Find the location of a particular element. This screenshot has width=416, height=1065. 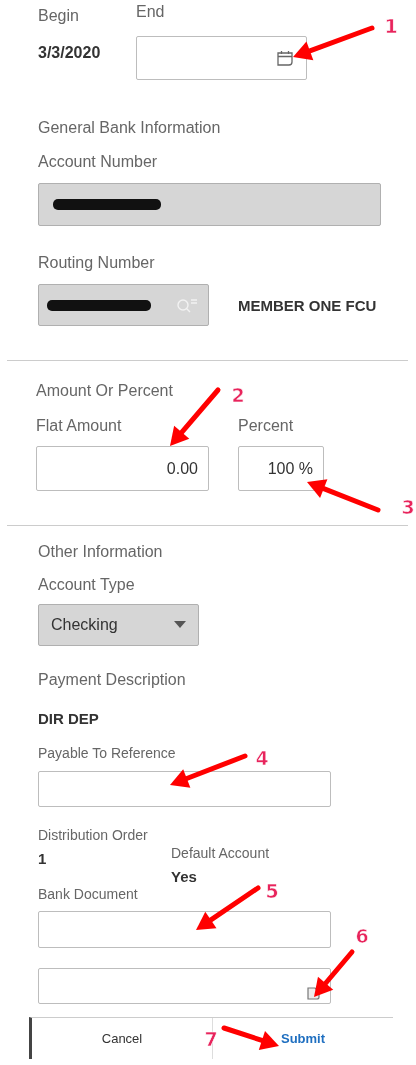

callout-number: 4 is located at coordinates (262, 758).